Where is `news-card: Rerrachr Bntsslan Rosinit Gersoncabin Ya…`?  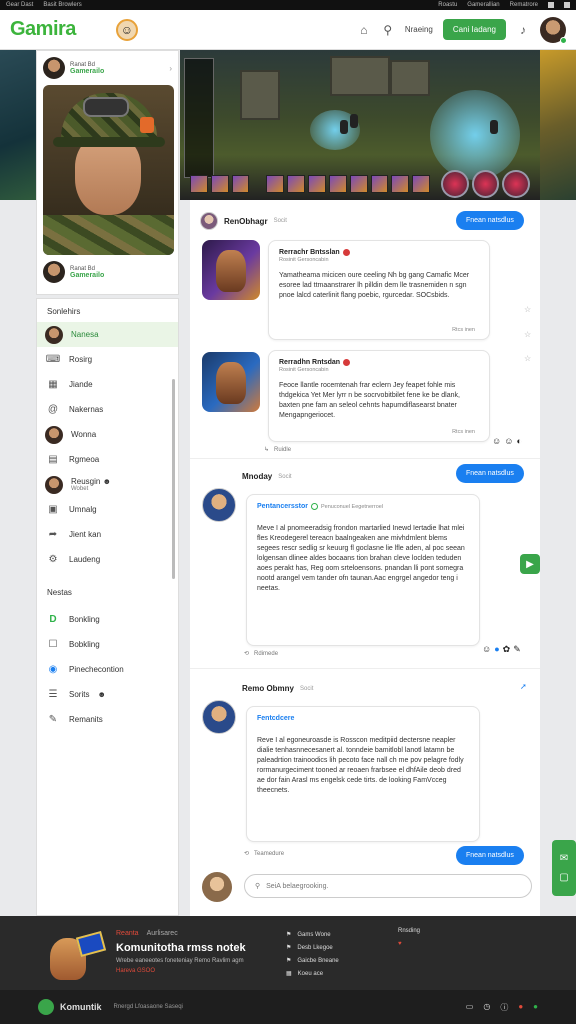 news-card: Rerrachr Bntsslan Rosinit Gersoncabin Ya… is located at coordinates (379, 290).